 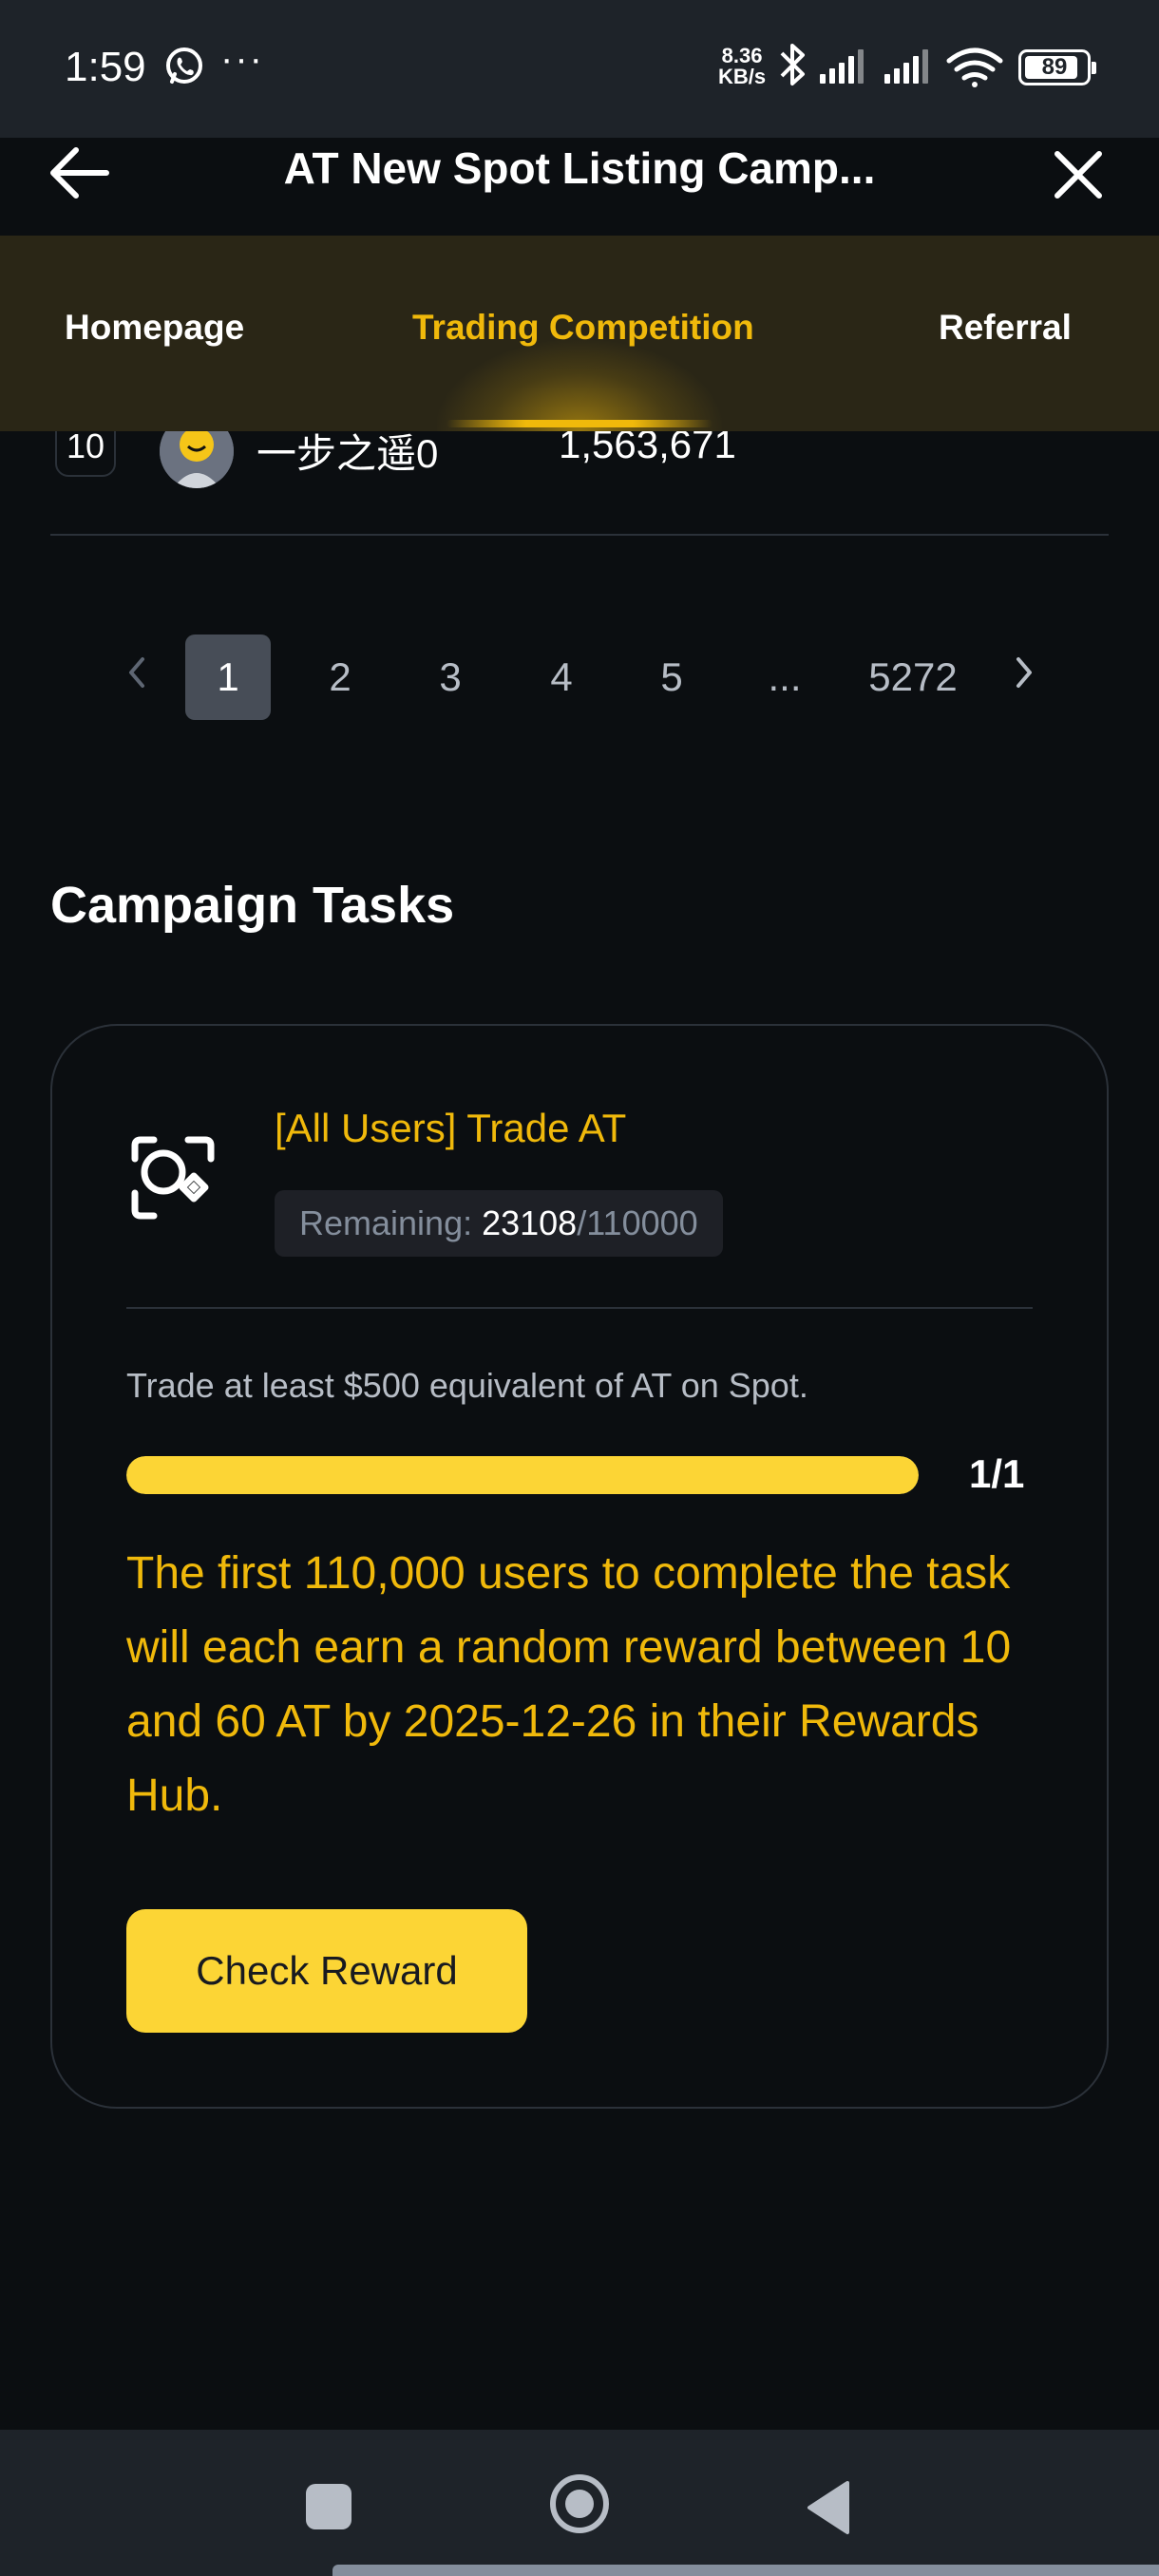 I want to click on status-time: 1:59, so click(x=105, y=67).